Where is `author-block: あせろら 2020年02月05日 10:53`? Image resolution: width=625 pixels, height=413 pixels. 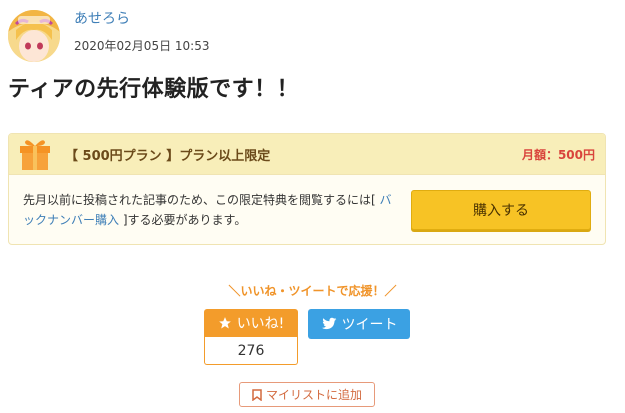
author-block: あせろら 2020年02月05日 10:53 is located at coordinates (108, 36).